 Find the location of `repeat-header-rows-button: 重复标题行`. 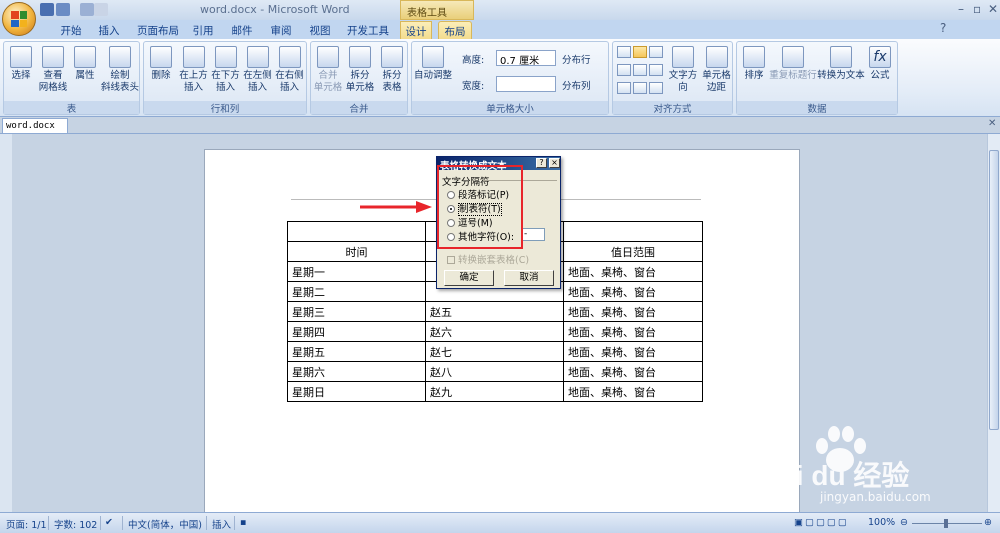

repeat-header-rows-button: 重复标题行 is located at coordinates (793, 63).